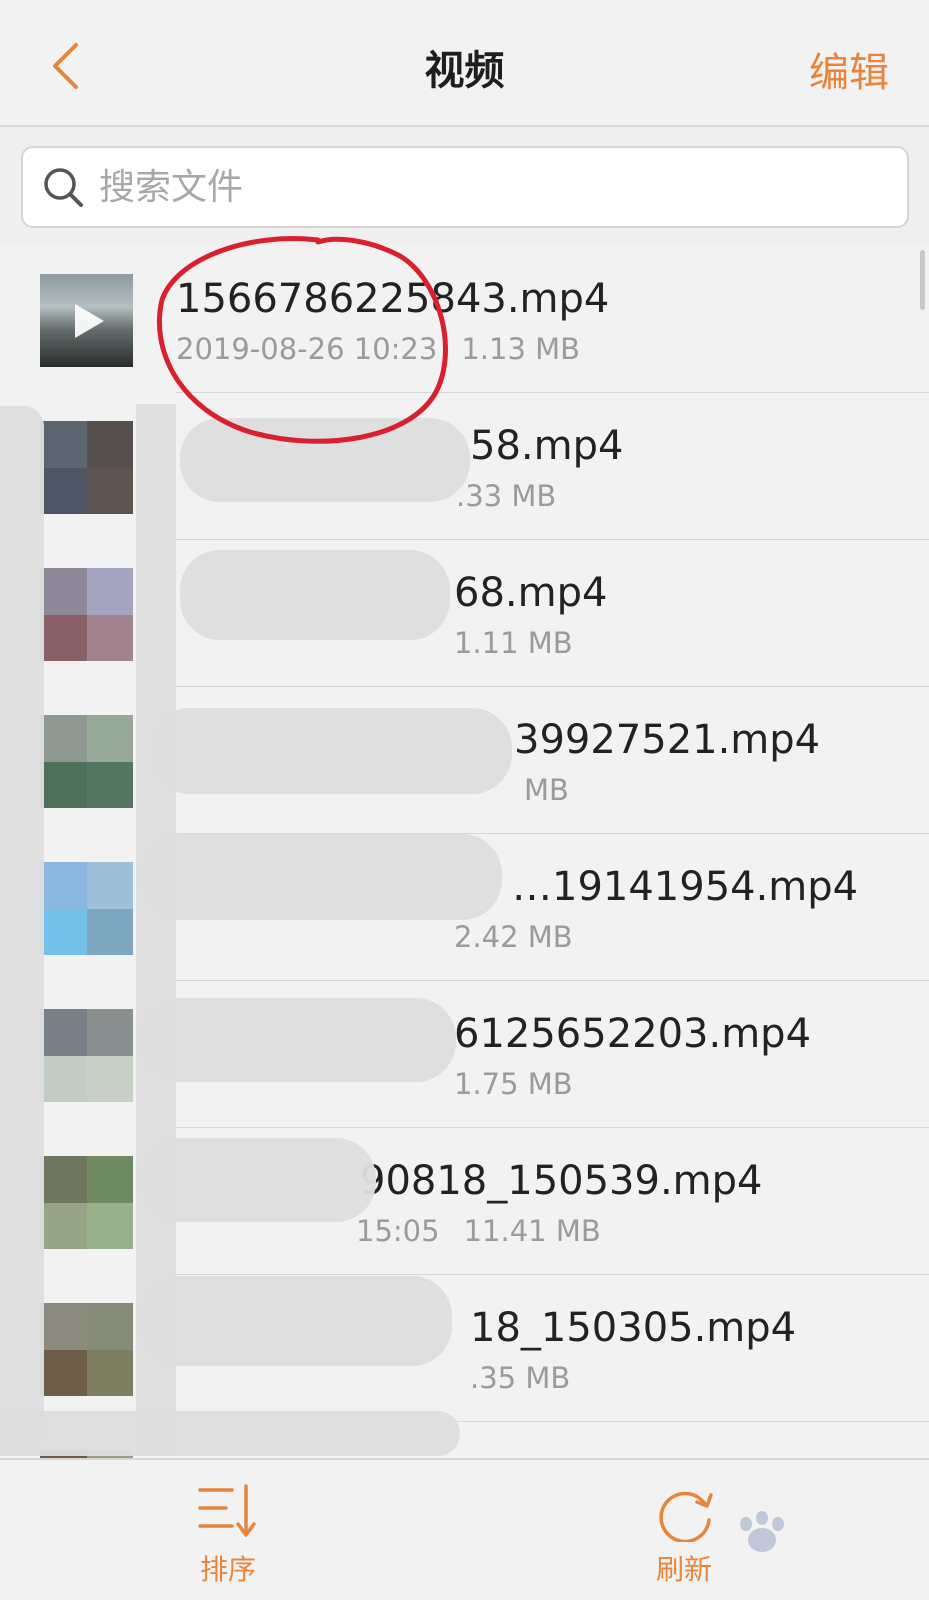  I want to click on file-meta: .35 MB, so click(520, 1378).